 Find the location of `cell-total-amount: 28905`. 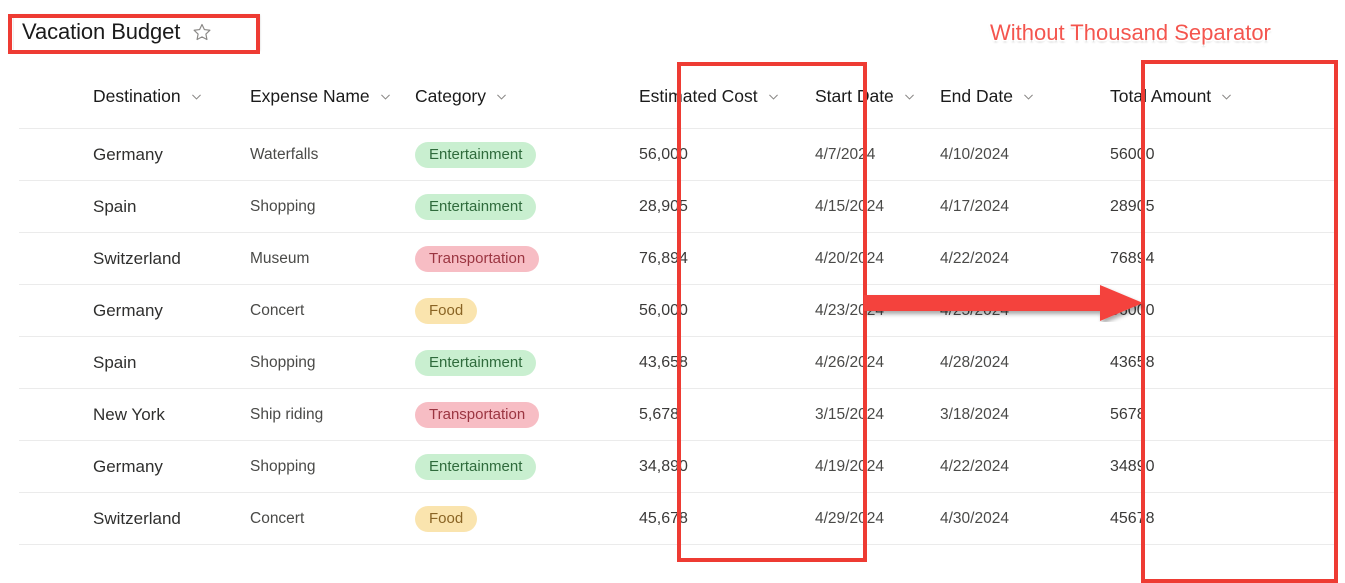

cell-total-amount: 28905 is located at coordinates (1132, 206).